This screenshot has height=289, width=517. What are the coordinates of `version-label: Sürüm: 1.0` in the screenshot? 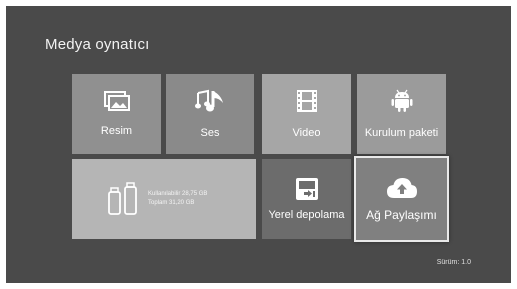 It's located at (453, 262).